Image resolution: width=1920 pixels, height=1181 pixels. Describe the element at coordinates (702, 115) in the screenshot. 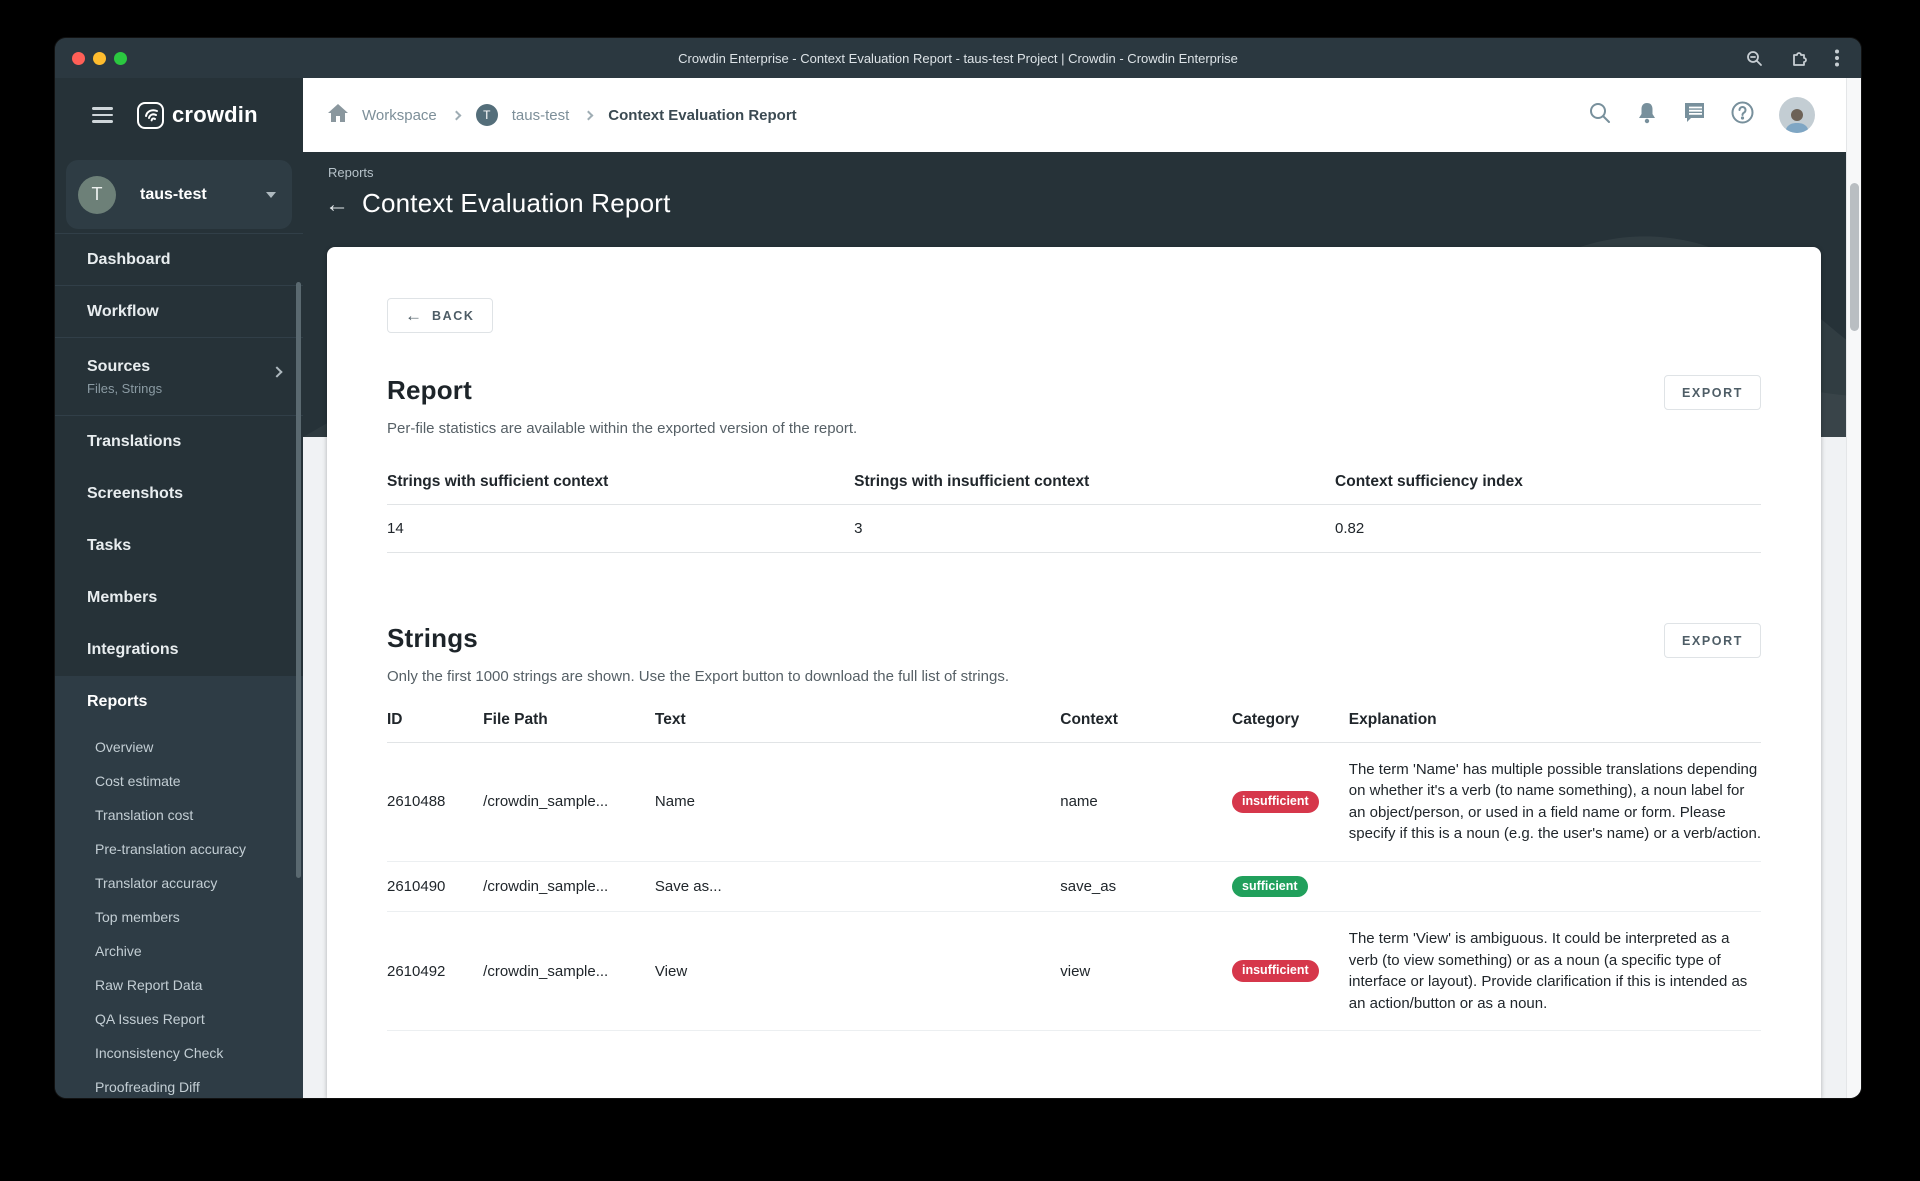

I see `breadcrumb-current-page: Context Evaluation Report` at that location.